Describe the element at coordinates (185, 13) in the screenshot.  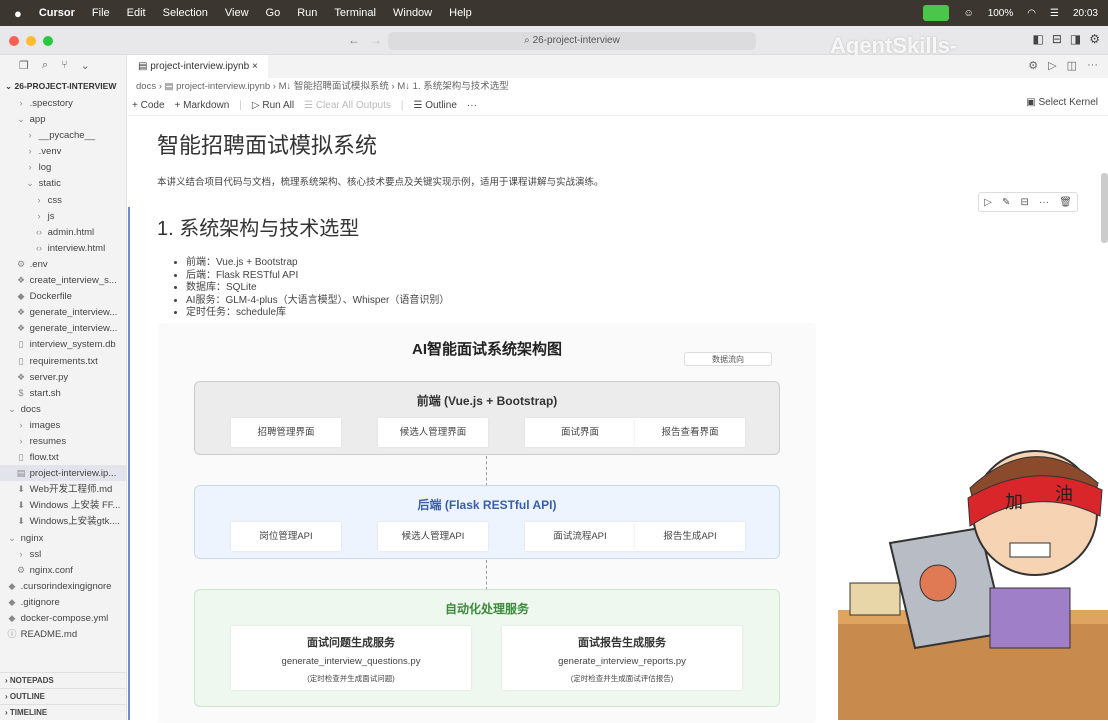
I see `menu-selection: Selection` at that location.